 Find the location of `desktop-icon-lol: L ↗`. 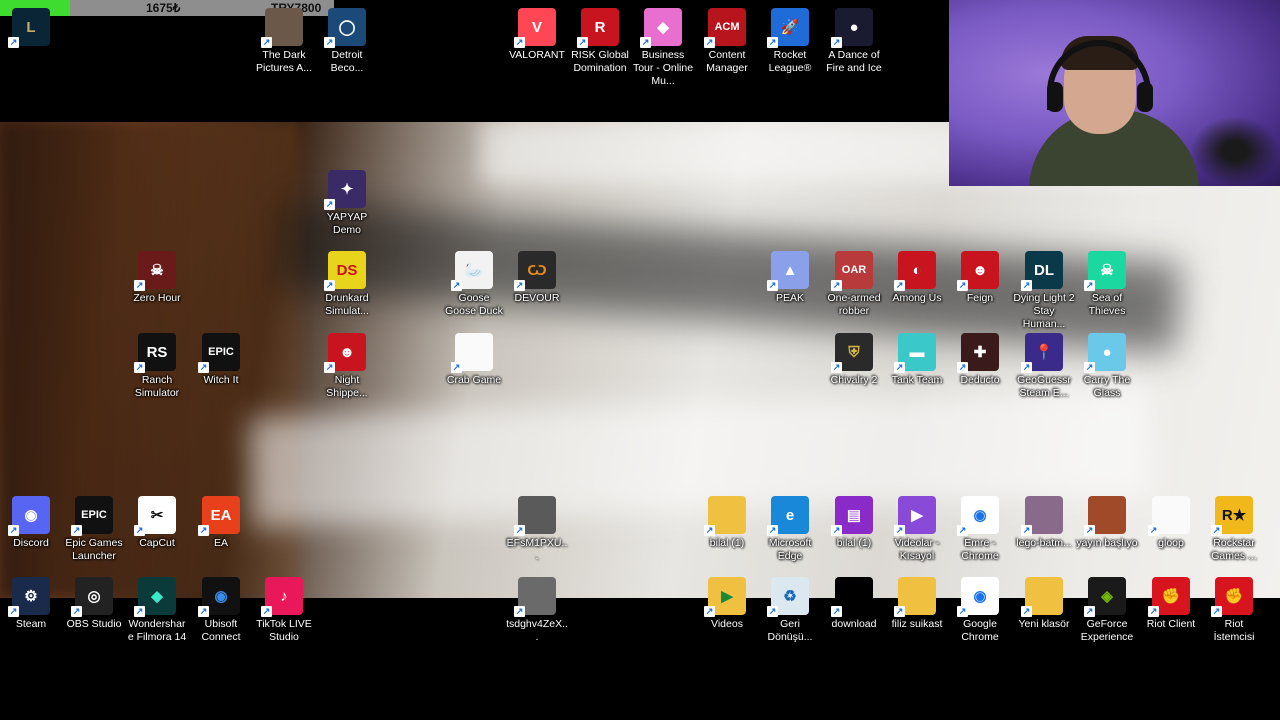

desktop-icon-lol: L ↗ is located at coordinates (31, 26).